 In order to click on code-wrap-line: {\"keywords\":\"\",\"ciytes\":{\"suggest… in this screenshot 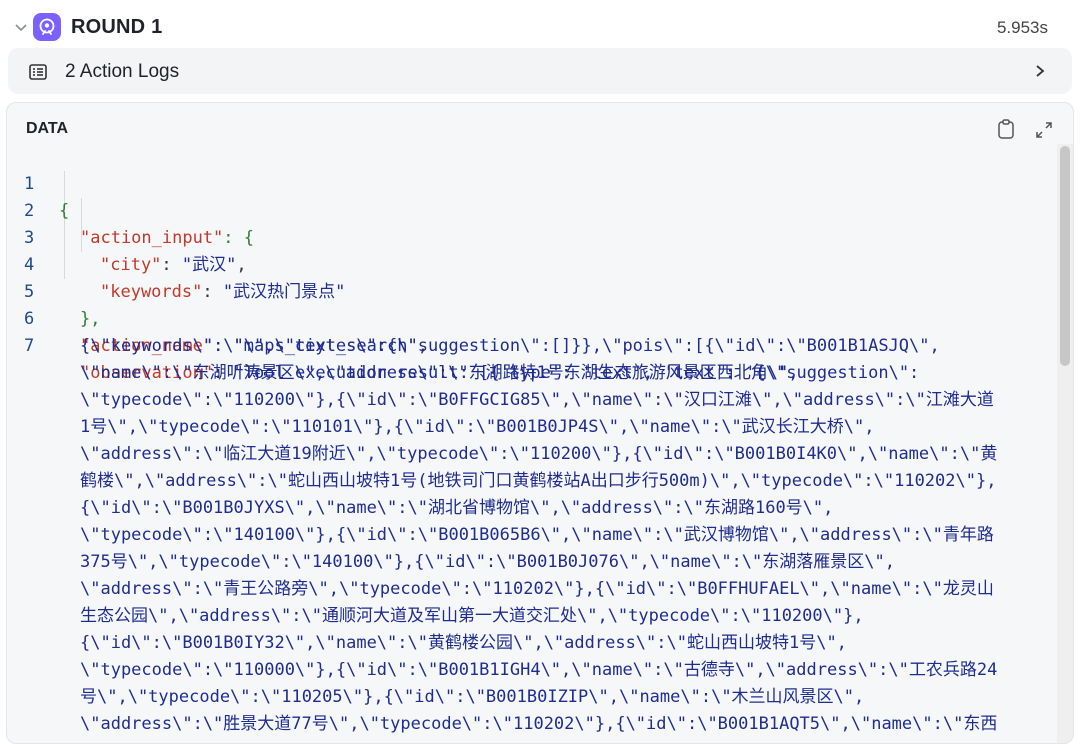, I will do `click(510, 346)`.